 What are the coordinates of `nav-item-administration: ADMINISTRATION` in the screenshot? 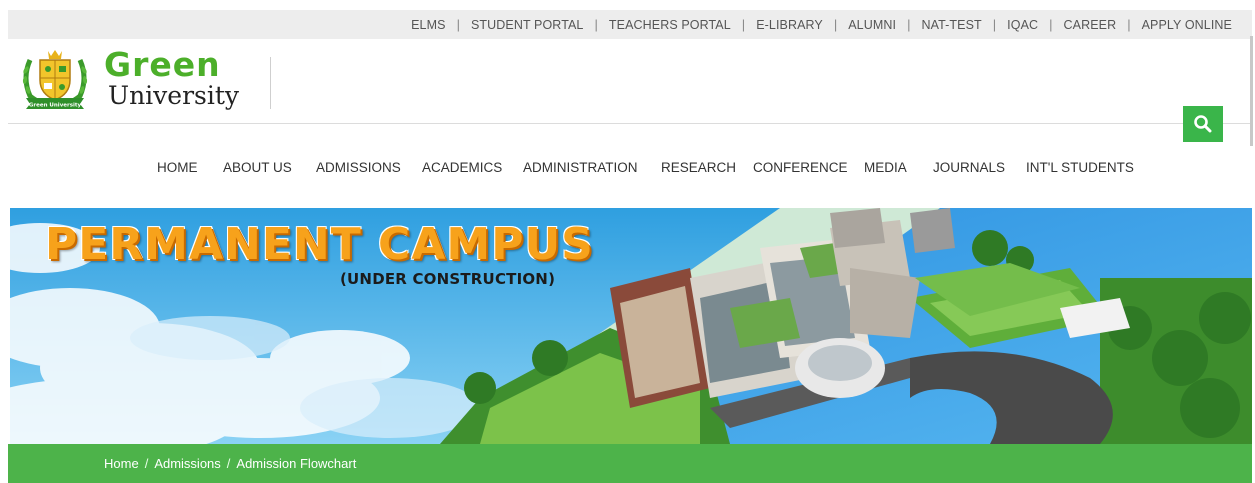 It's located at (580, 167).